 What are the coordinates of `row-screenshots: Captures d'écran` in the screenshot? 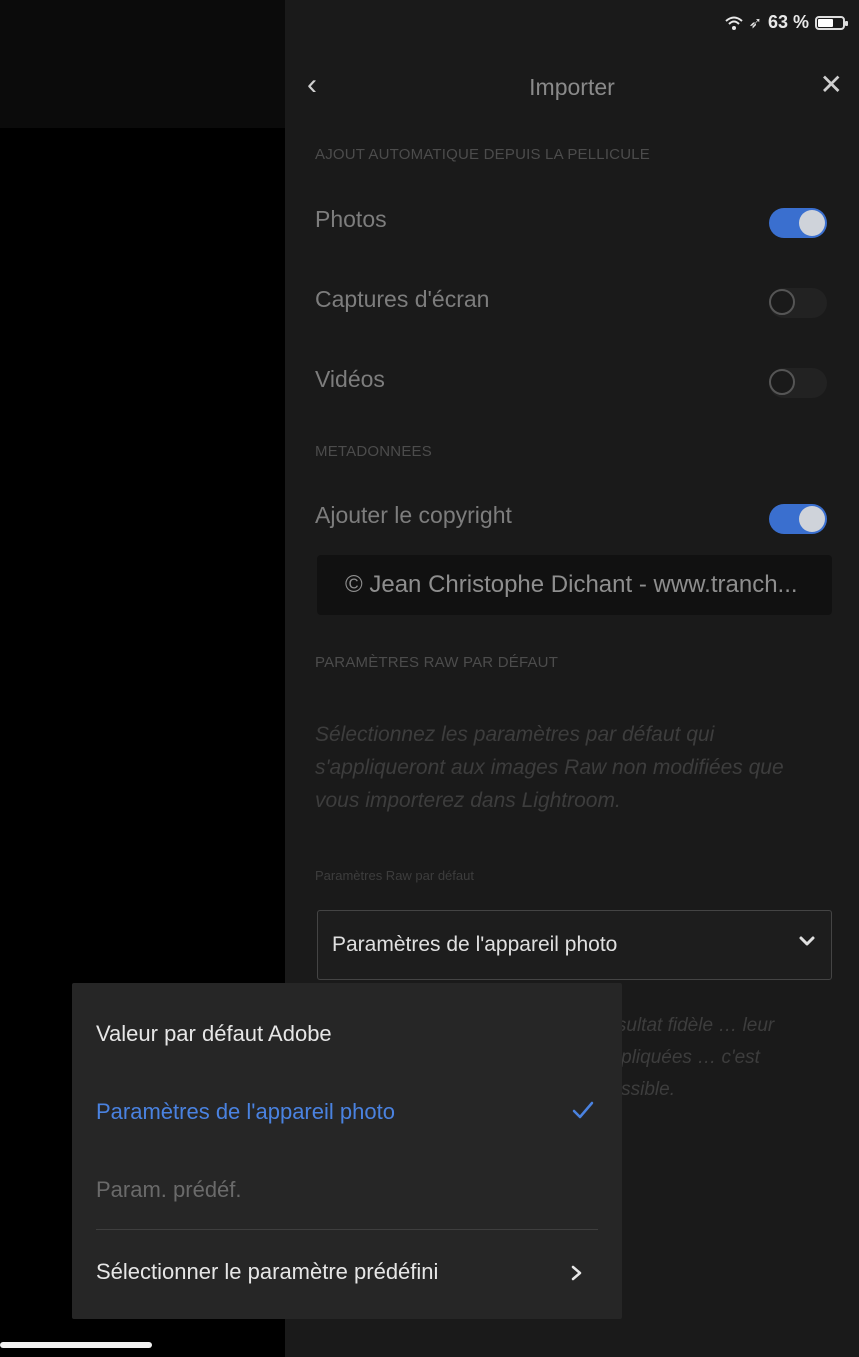 It's located at (575, 301).